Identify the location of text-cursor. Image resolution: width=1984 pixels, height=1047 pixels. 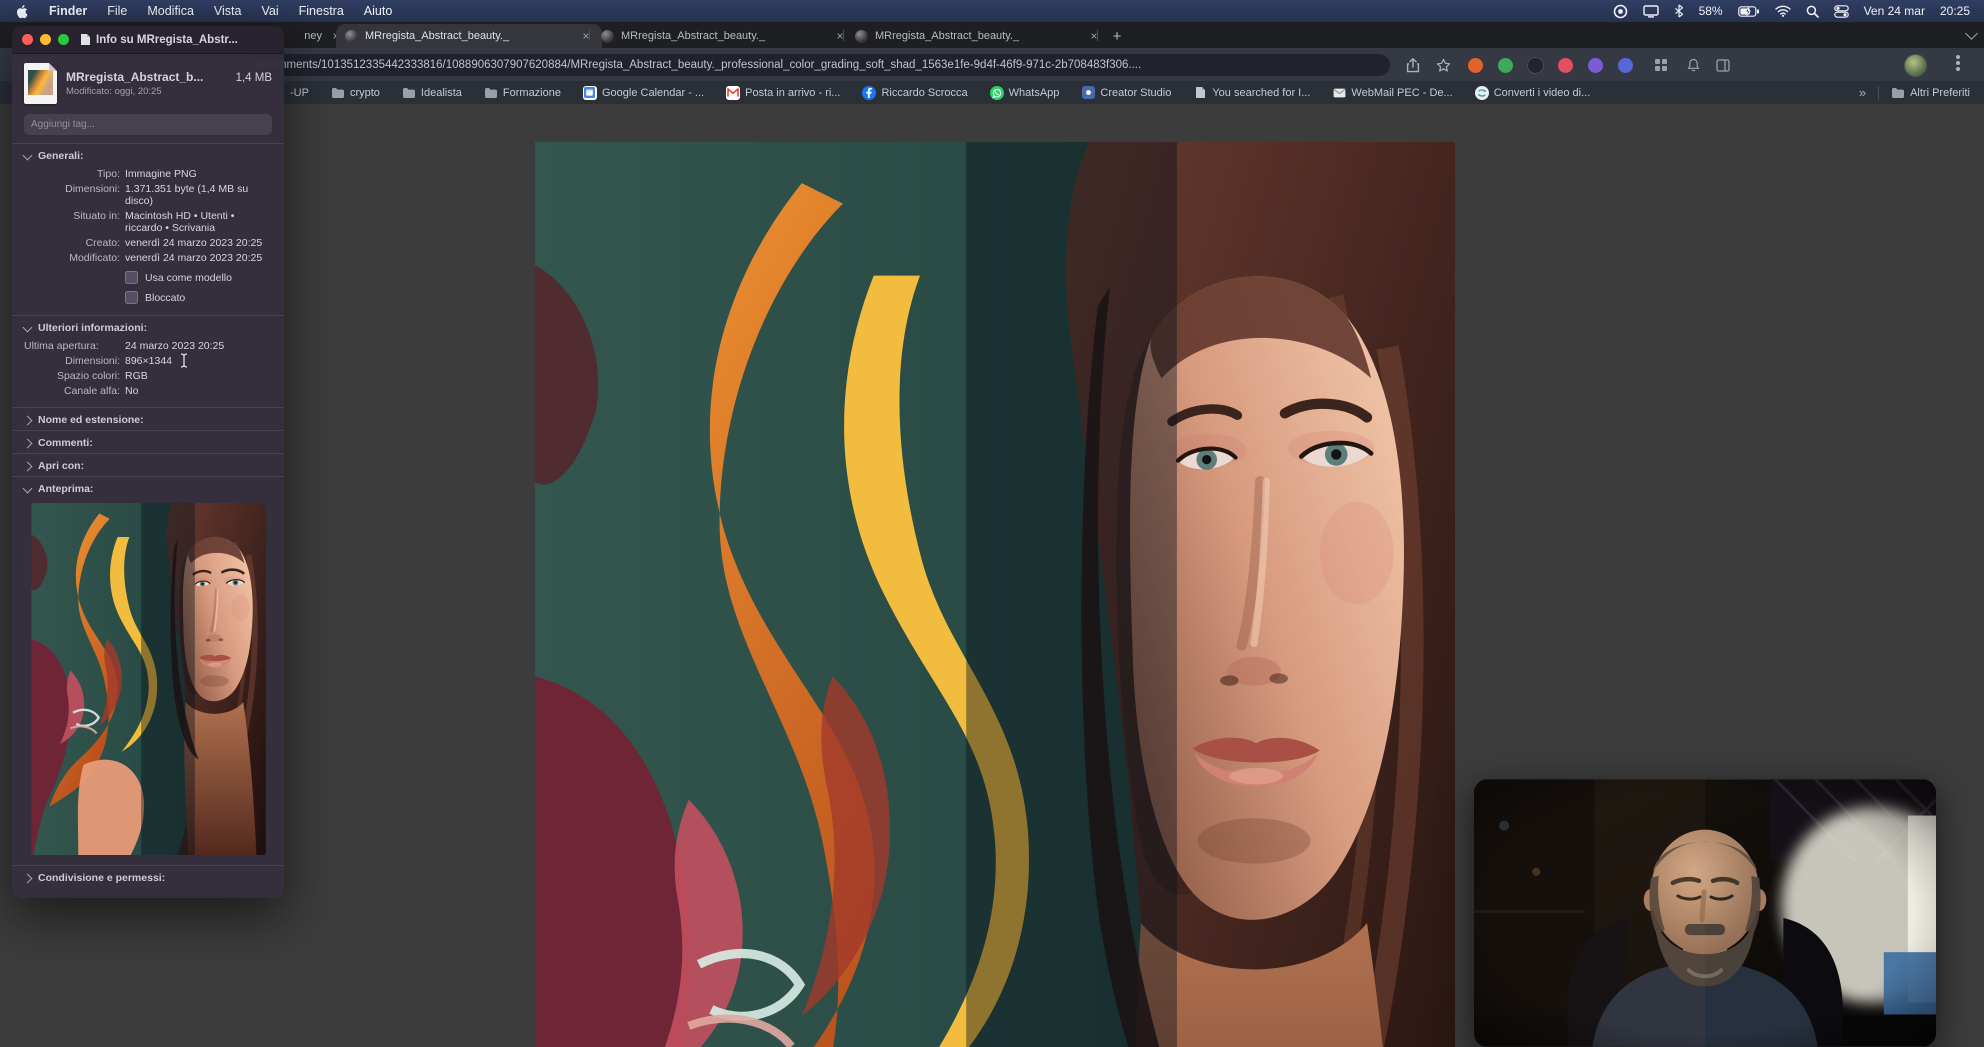
(184, 360).